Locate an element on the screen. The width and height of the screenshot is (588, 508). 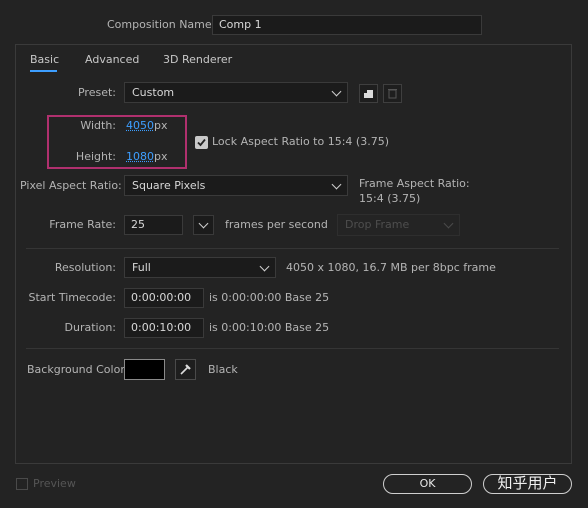
checkmark-icon is located at coordinates (201, 142).